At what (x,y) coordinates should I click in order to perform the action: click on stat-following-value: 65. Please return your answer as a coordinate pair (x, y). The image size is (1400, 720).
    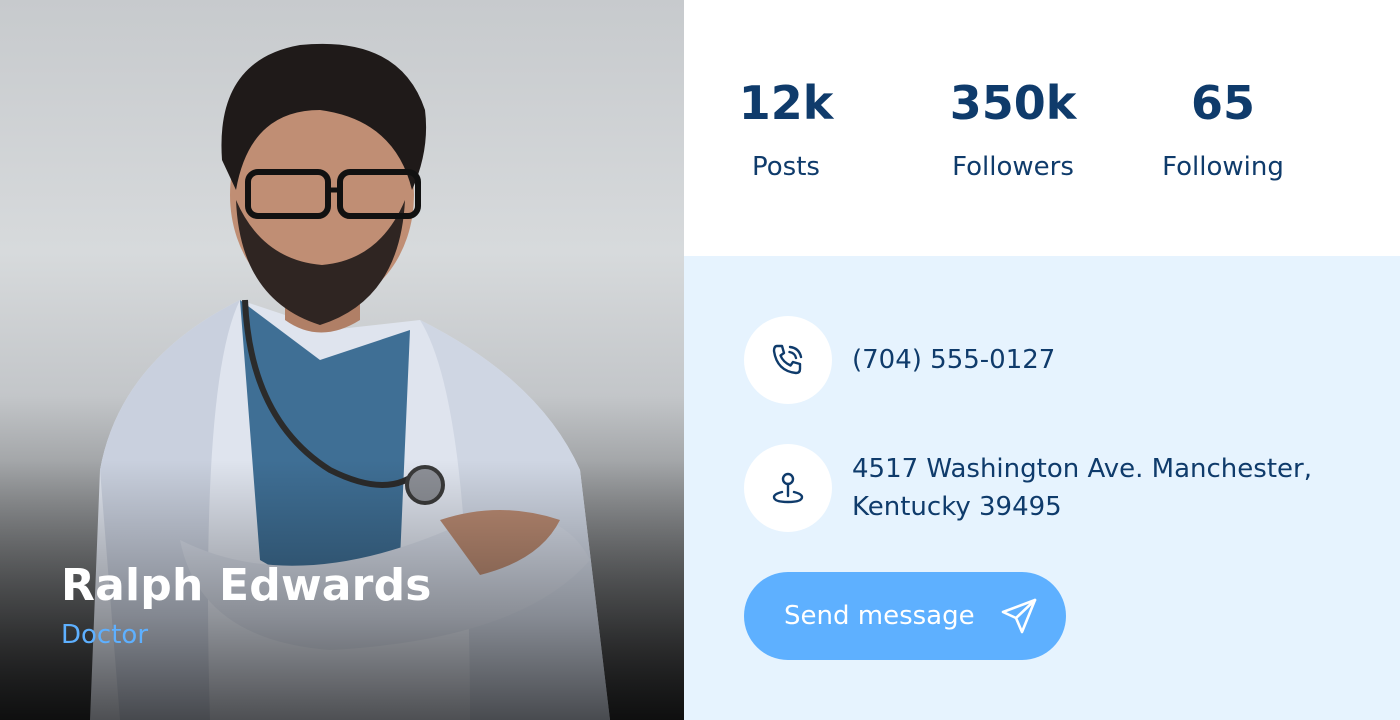
    Looking at the image, I should click on (1222, 103).